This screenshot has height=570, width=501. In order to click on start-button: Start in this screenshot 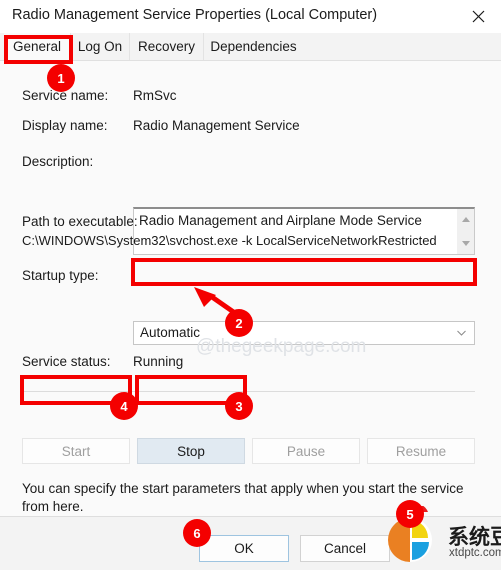, I will do `click(76, 451)`.